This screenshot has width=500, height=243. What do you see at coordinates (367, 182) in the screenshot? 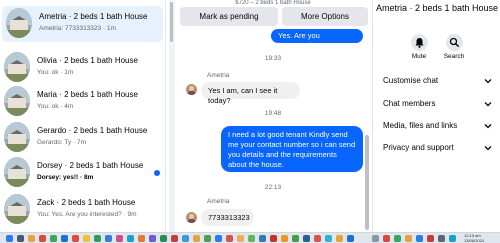
I see `chat-scrollbar` at bounding box center [367, 182].